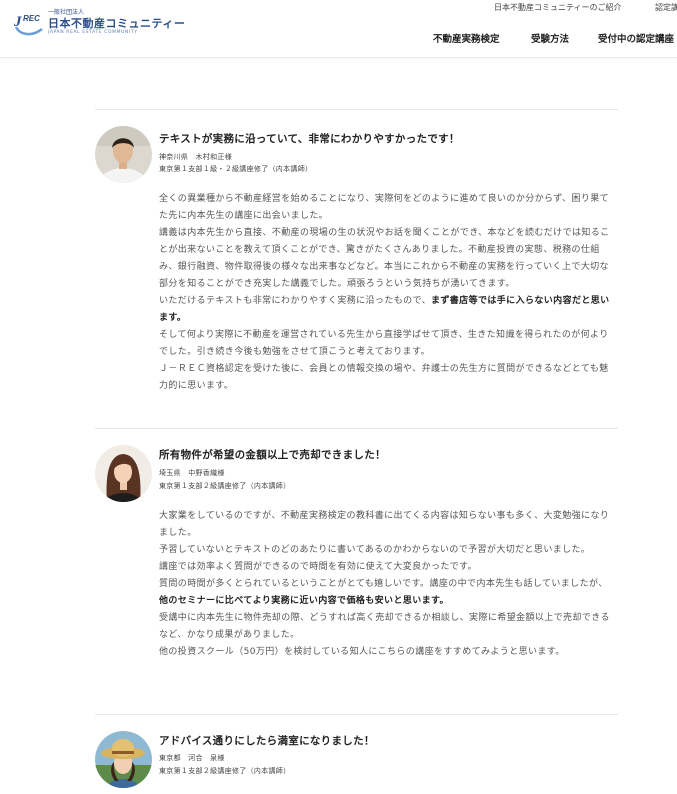 This screenshot has width=677, height=794. Describe the element at coordinates (117, 23) in the screenshot. I see `logo-name: 日本不動産コミュニティー` at that location.